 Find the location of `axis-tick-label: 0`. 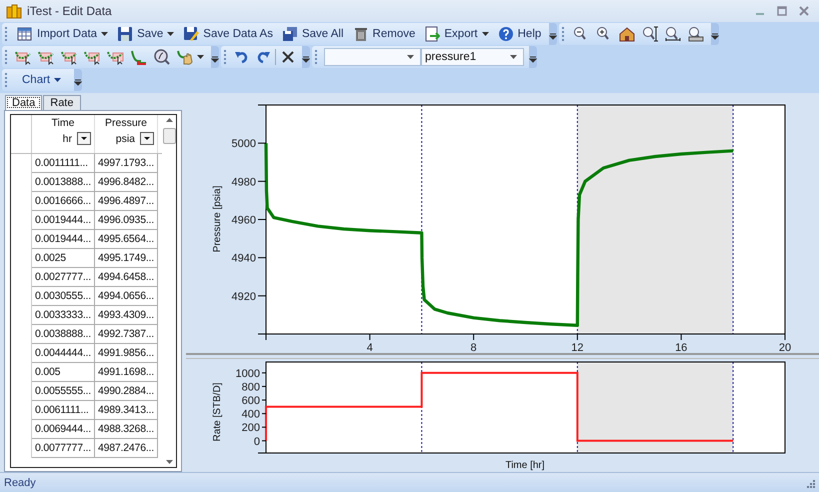

axis-tick-label: 0 is located at coordinates (257, 442).